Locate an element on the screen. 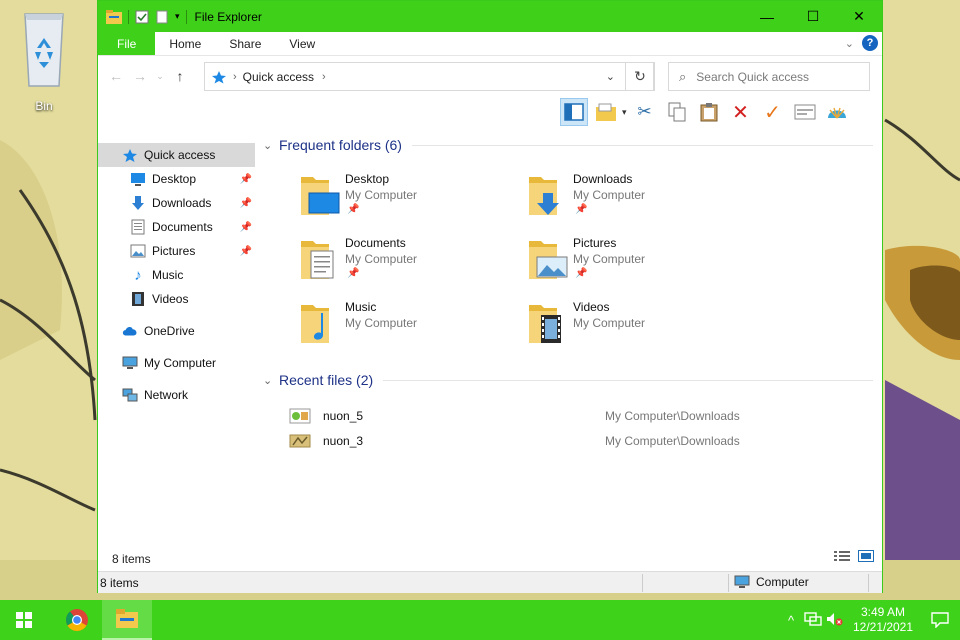 This screenshot has width=960, height=640. up-arrow-icon: ↑ is located at coordinates (180, 76).